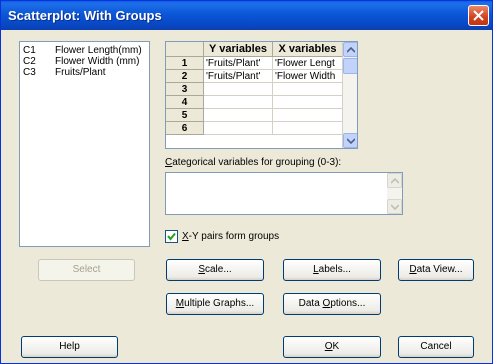  What do you see at coordinates (332, 347) in the screenshot?
I see `ok-button: OK` at bounding box center [332, 347].